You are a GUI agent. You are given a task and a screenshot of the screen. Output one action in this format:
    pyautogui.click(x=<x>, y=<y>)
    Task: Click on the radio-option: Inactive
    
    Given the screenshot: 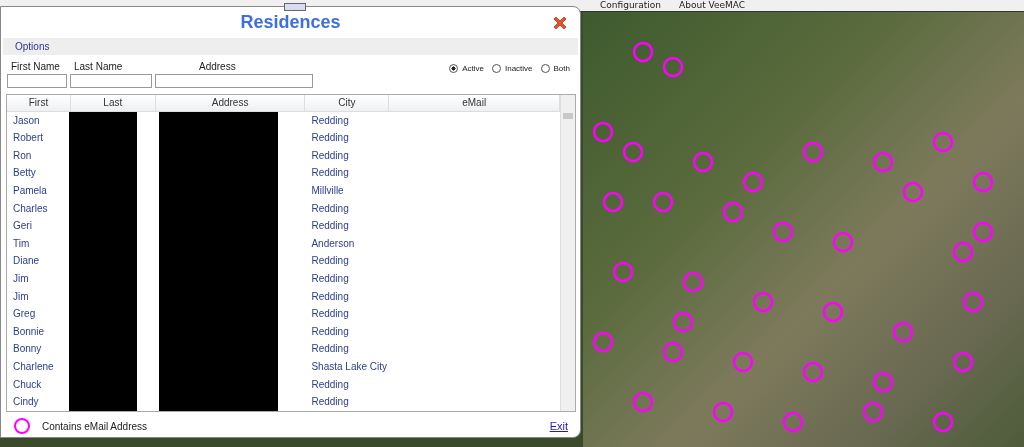 What is the action you would take?
    pyautogui.click(x=512, y=68)
    